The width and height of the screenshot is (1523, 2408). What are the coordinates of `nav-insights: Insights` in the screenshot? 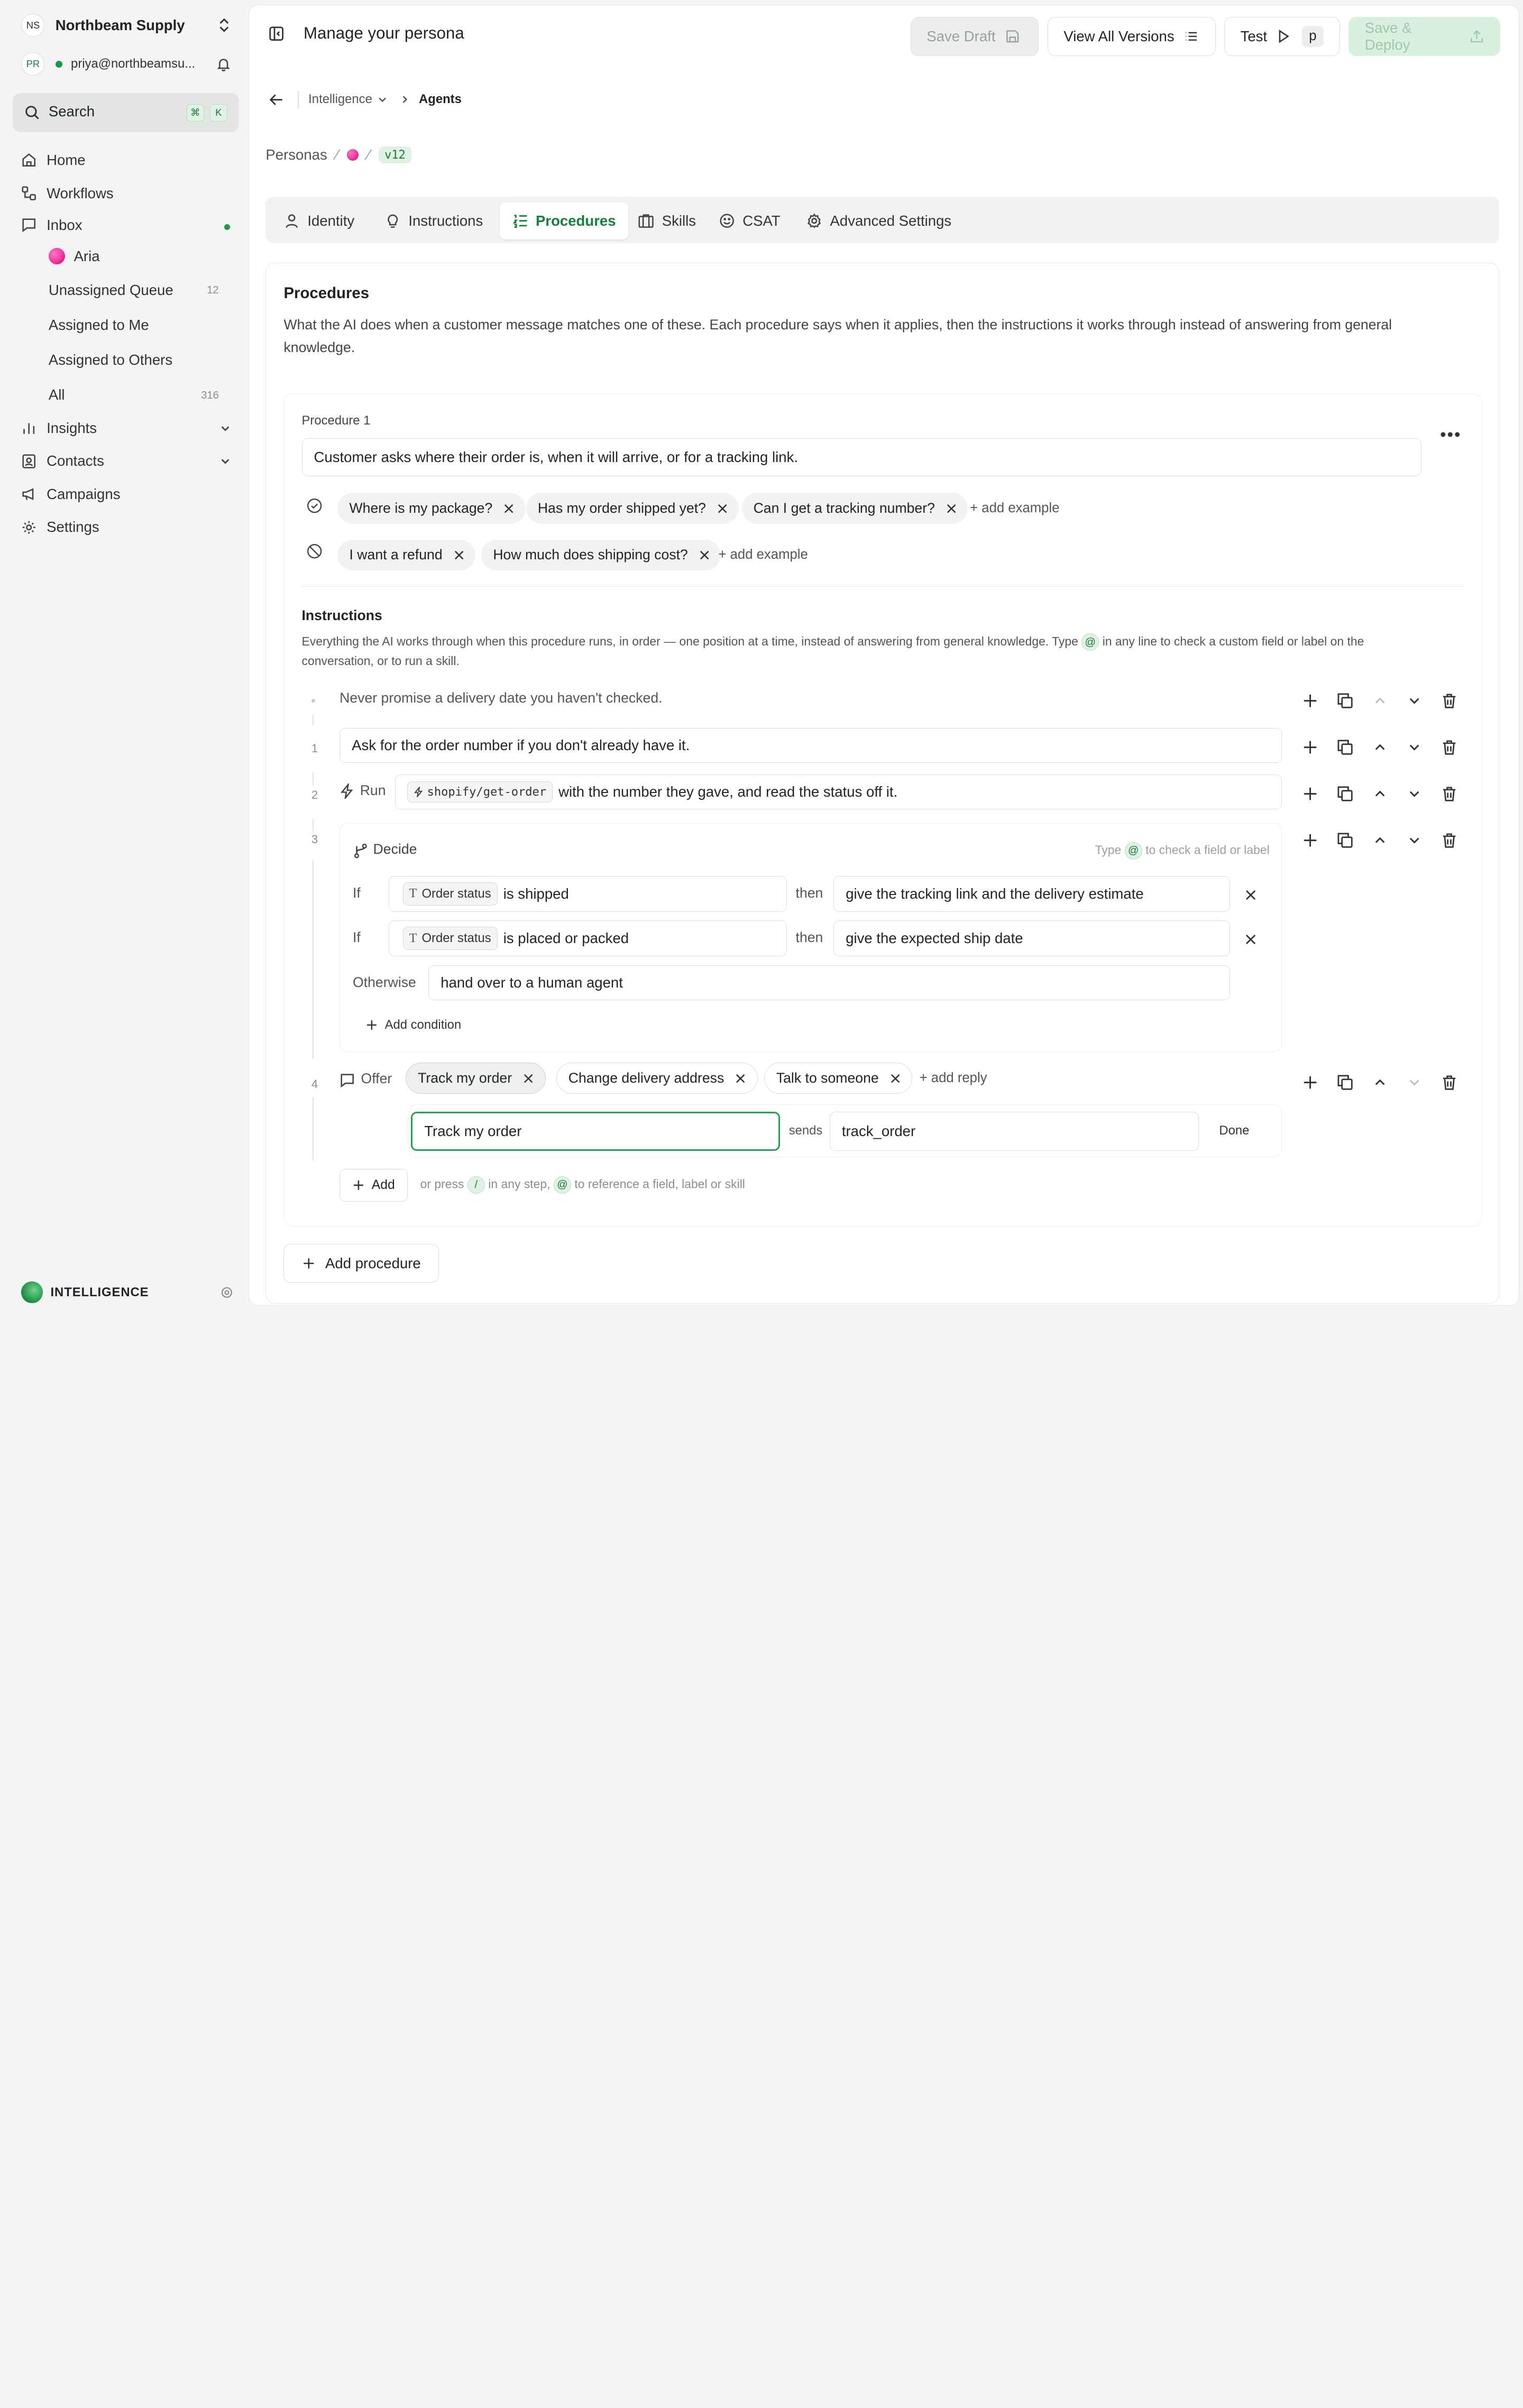 It's located at (126, 428).